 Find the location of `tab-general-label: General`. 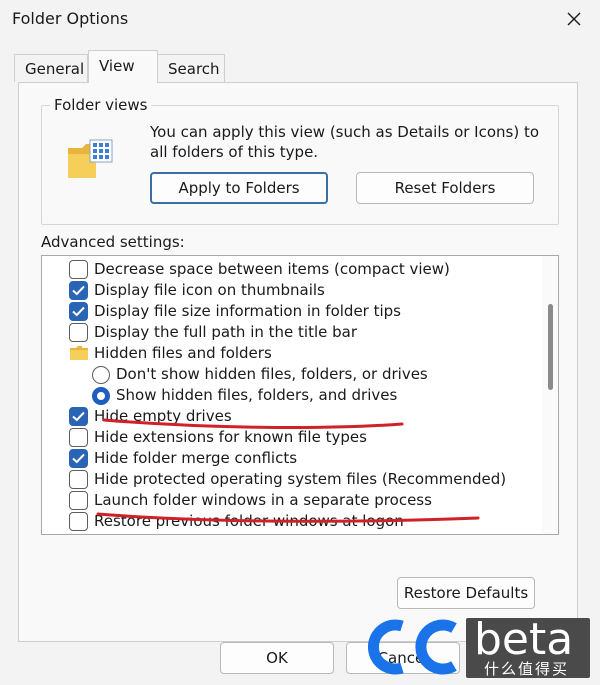

tab-general-label: General is located at coordinates (55, 69).